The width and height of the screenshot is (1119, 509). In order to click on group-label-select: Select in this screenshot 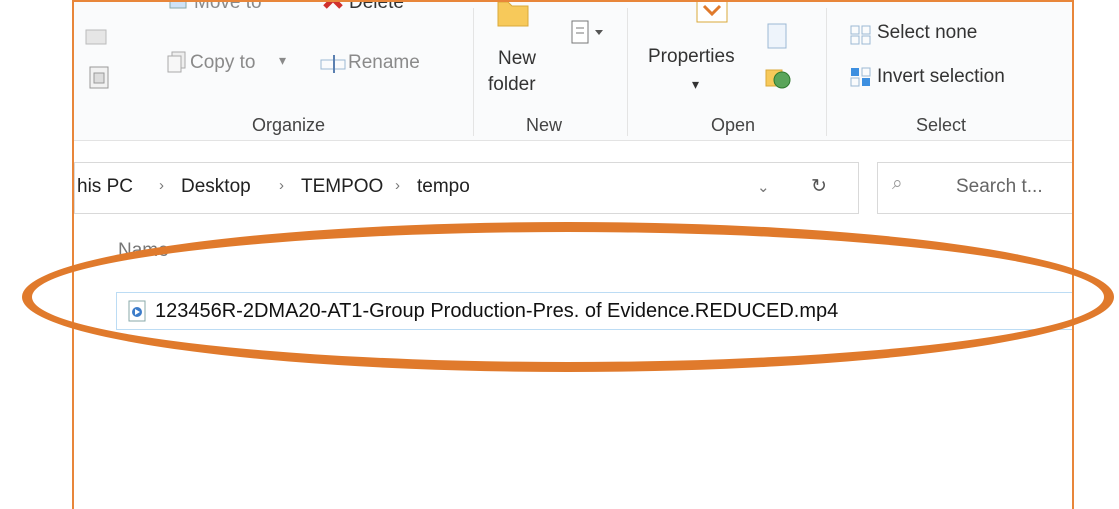, I will do `click(941, 125)`.